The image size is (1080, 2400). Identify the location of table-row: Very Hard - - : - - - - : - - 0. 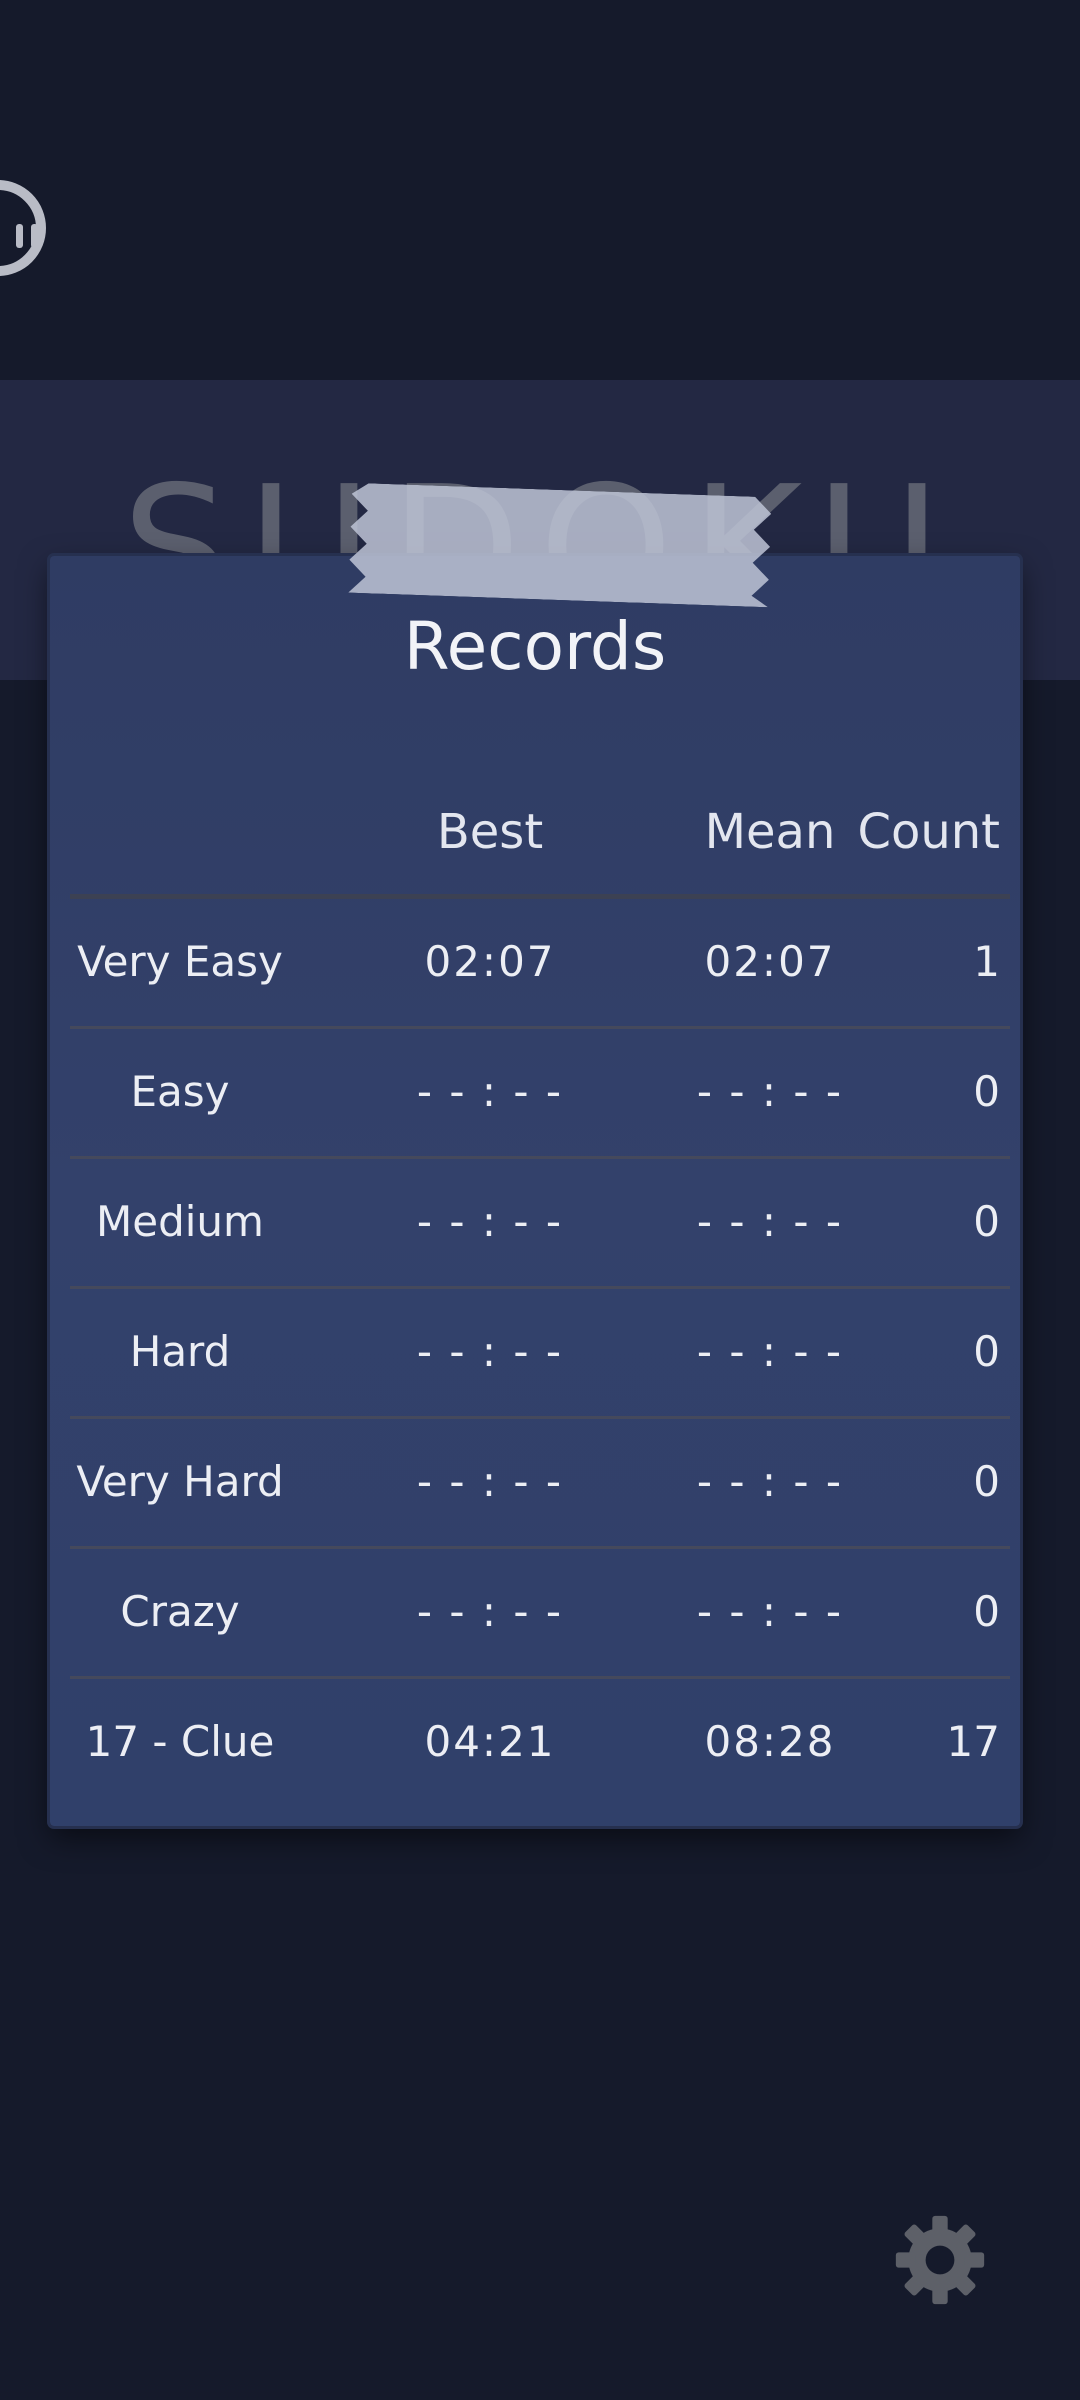
(535, 1484).